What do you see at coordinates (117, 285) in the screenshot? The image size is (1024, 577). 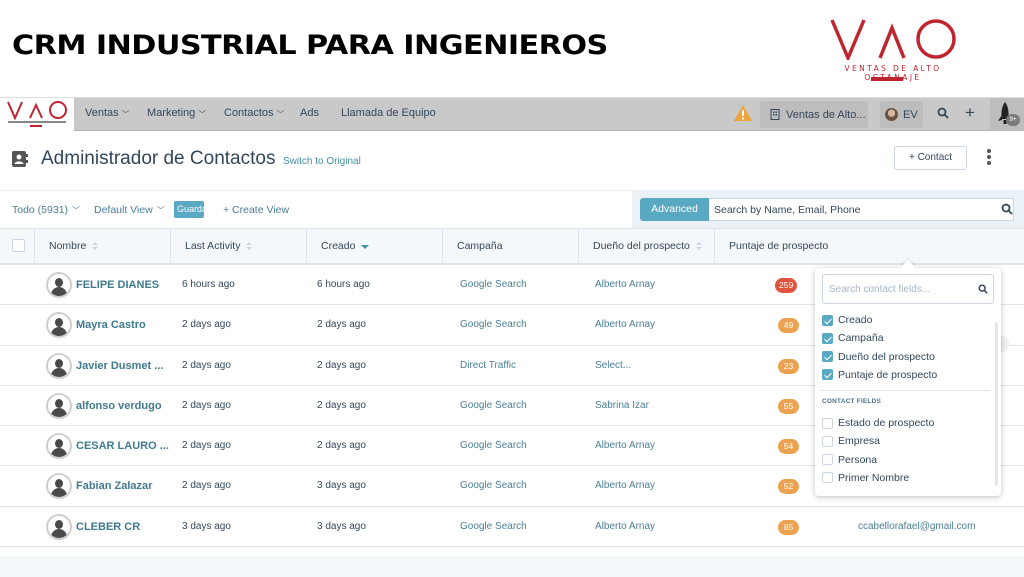 I see `contact-name-link: FELIPE DIANES` at bounding box center [117, 285].